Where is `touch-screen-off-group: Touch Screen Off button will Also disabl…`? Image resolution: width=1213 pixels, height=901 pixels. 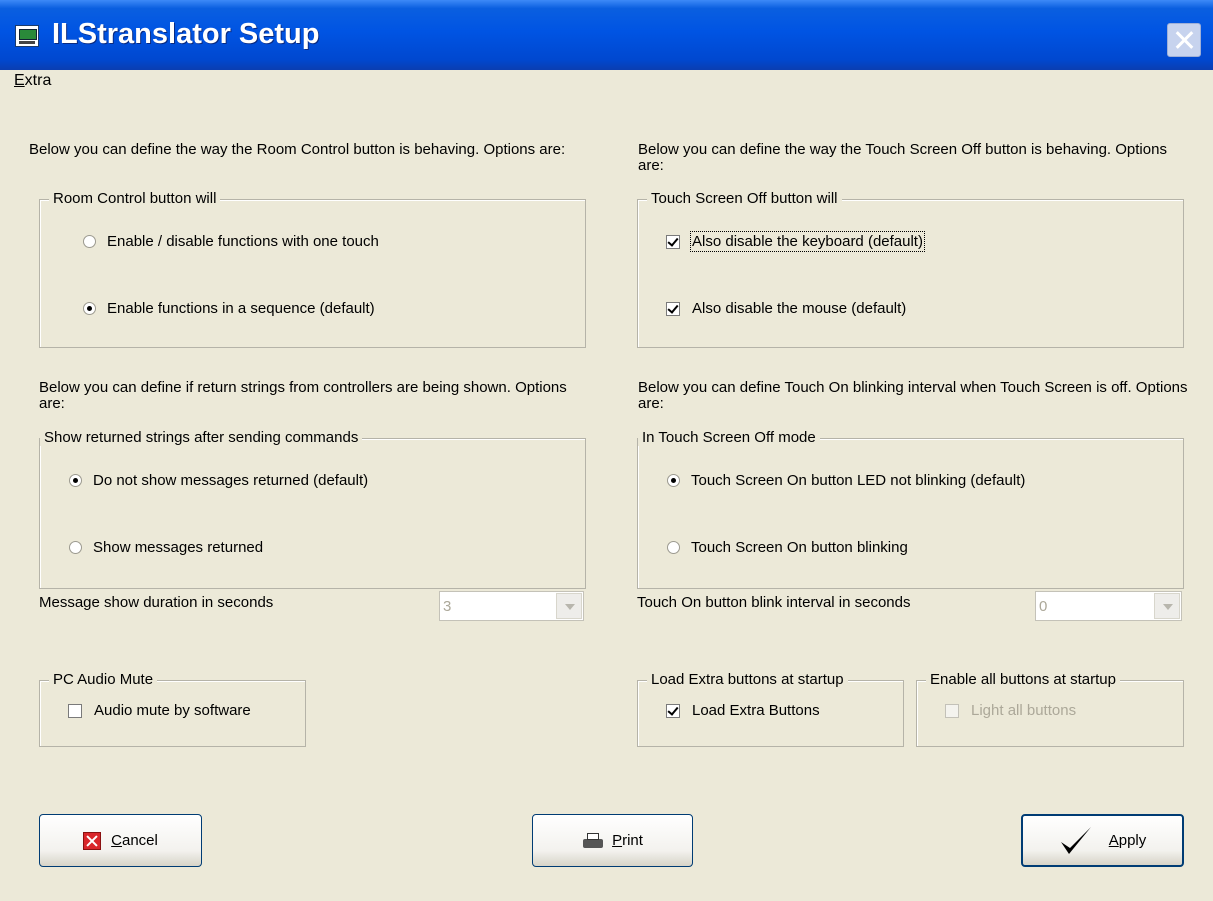
touch-screen-off-group: Touch Screen Off button will Also disabl… is located at coordinates (910, 269).